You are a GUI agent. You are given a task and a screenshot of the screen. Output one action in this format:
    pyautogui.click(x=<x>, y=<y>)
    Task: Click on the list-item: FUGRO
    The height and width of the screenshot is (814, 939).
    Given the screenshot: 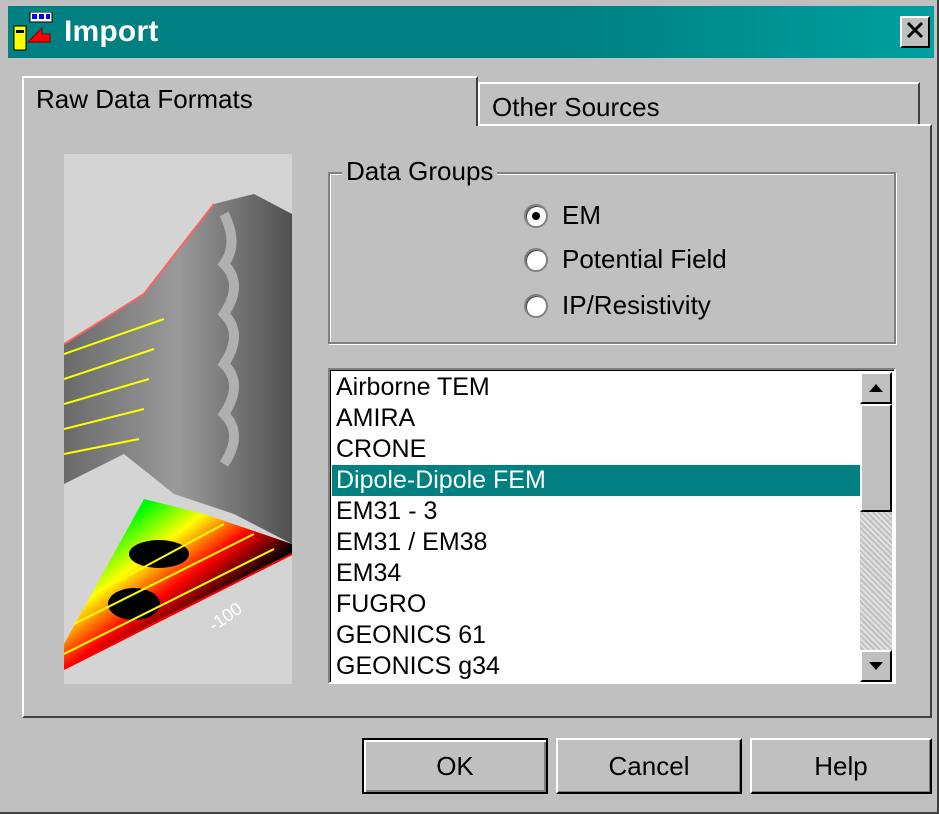 What is the action you would take?
    pyautogui.click(x=597, y=604)
    